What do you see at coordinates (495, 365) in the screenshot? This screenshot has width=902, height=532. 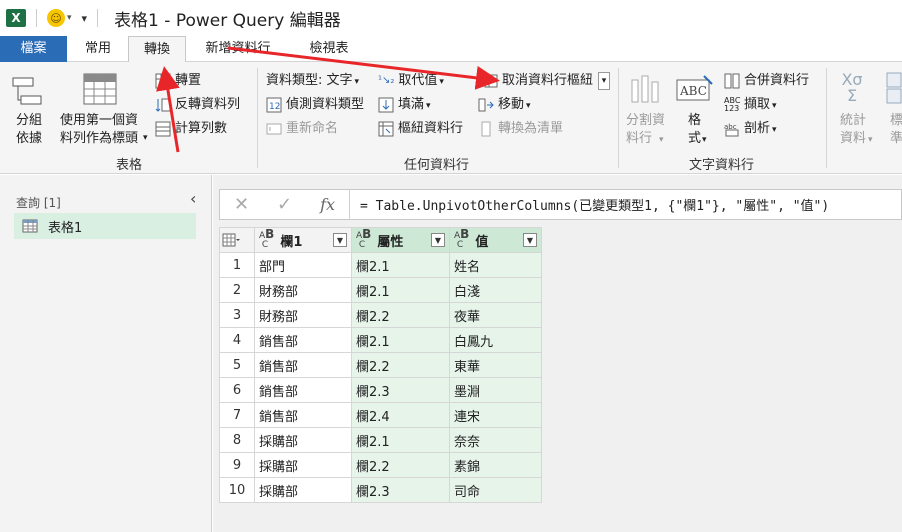 I see `table-cell: 東華` at bounding box center [495, 365].